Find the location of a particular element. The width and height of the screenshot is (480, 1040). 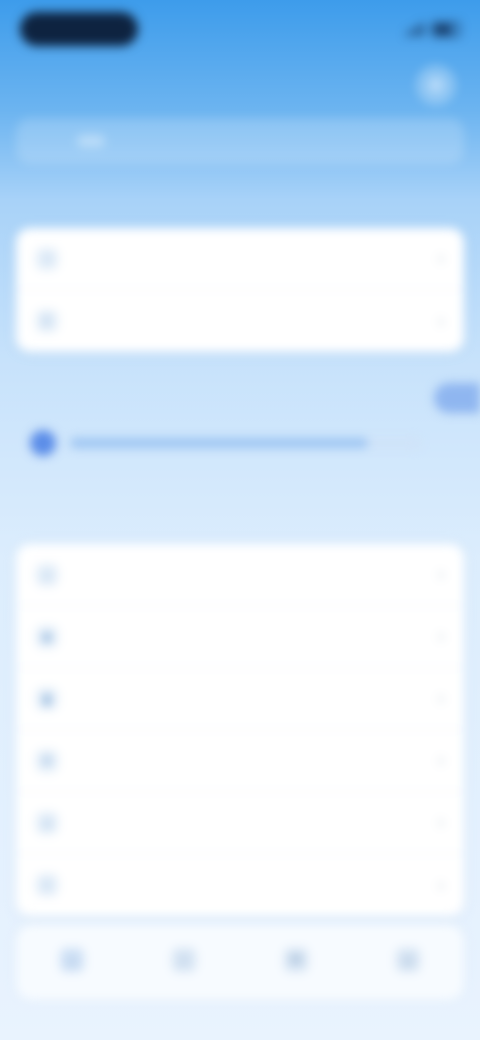

bluetooth-icon: ᛒ is located at coordinates (47, 321).